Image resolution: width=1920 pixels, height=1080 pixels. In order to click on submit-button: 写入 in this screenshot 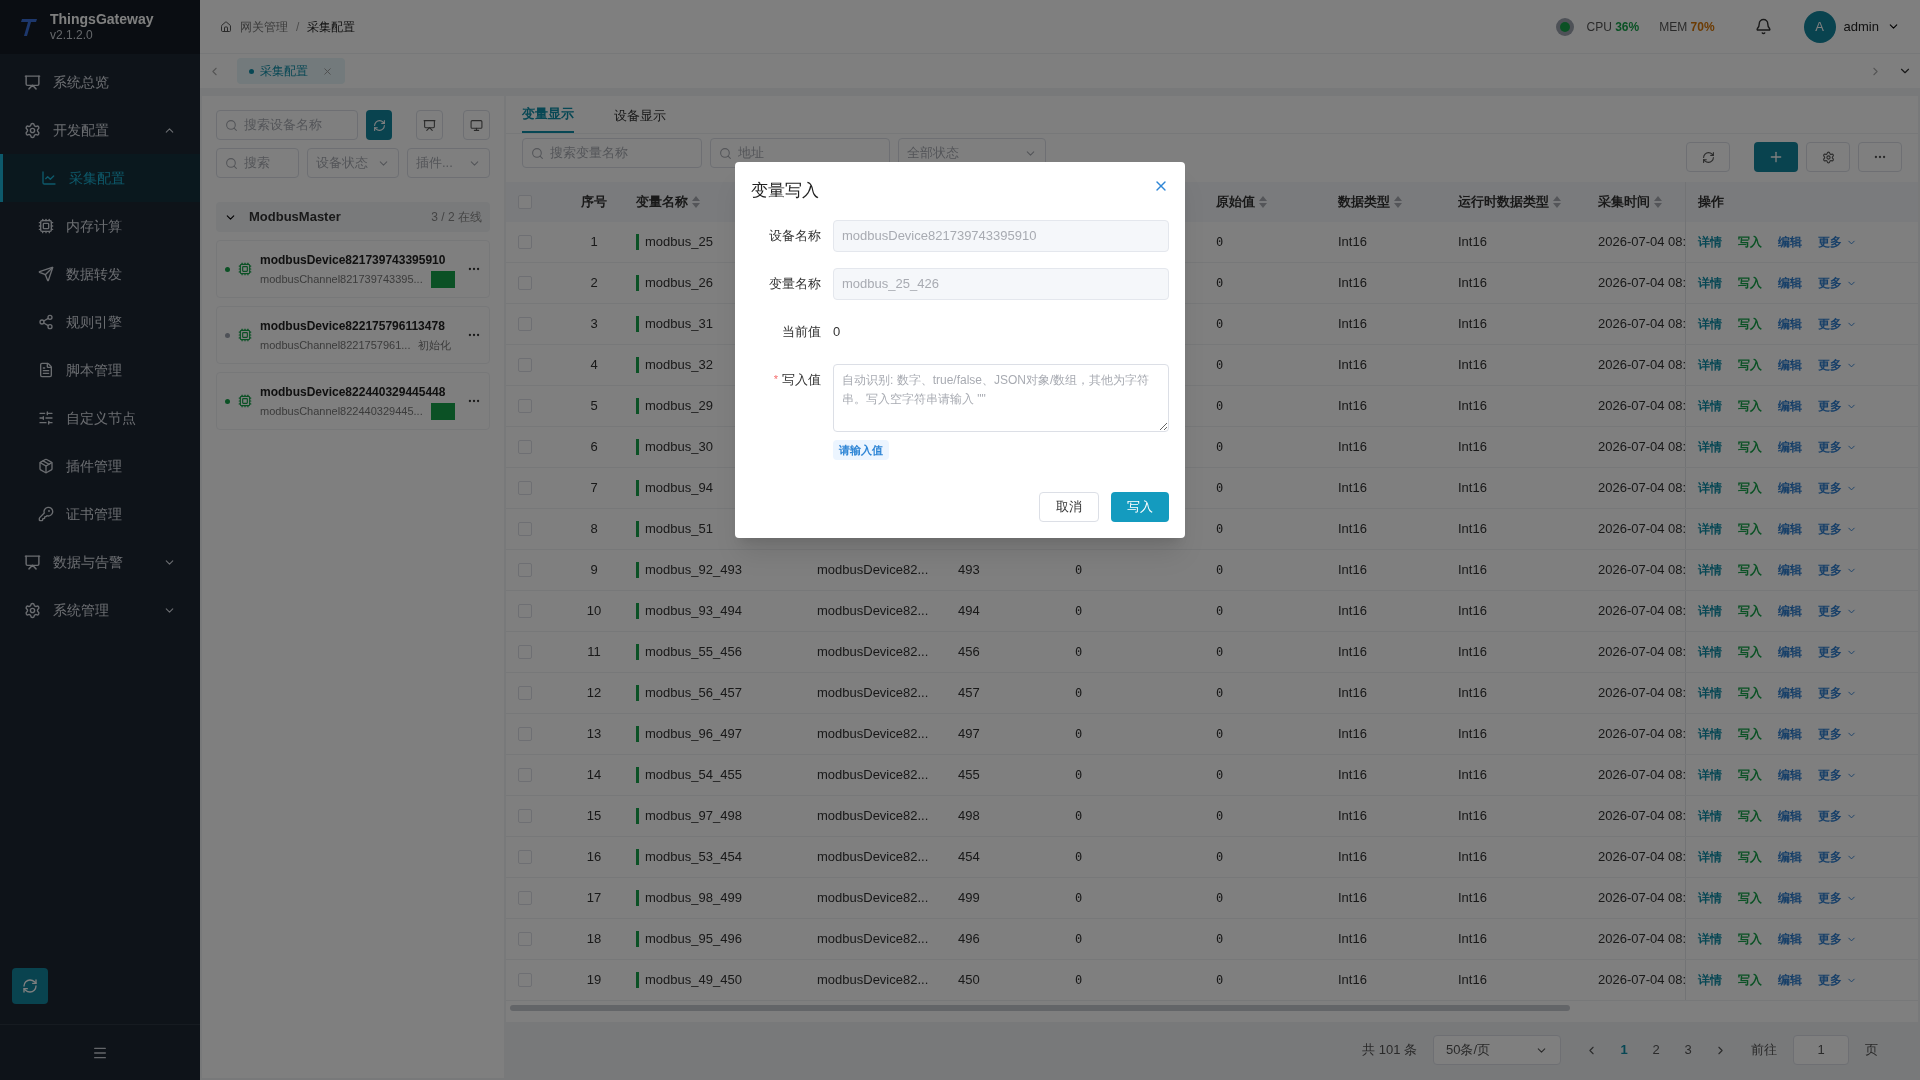, I will do `click(1140, 507)`.